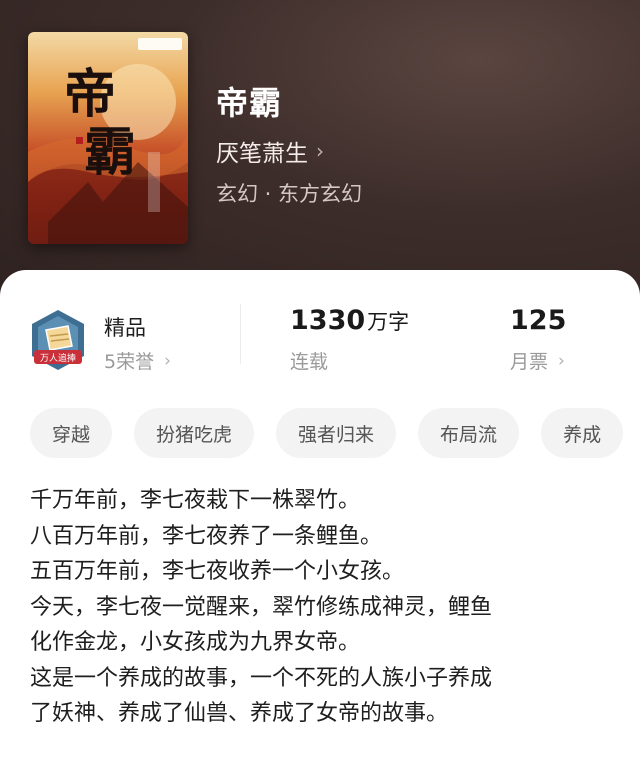 The width and height of the screenshot is (640, 767). I want to click on description-line: 今天，李七夜一觉醒来，翠竹修练成神灵，鲤鱼, so click(261, 607).